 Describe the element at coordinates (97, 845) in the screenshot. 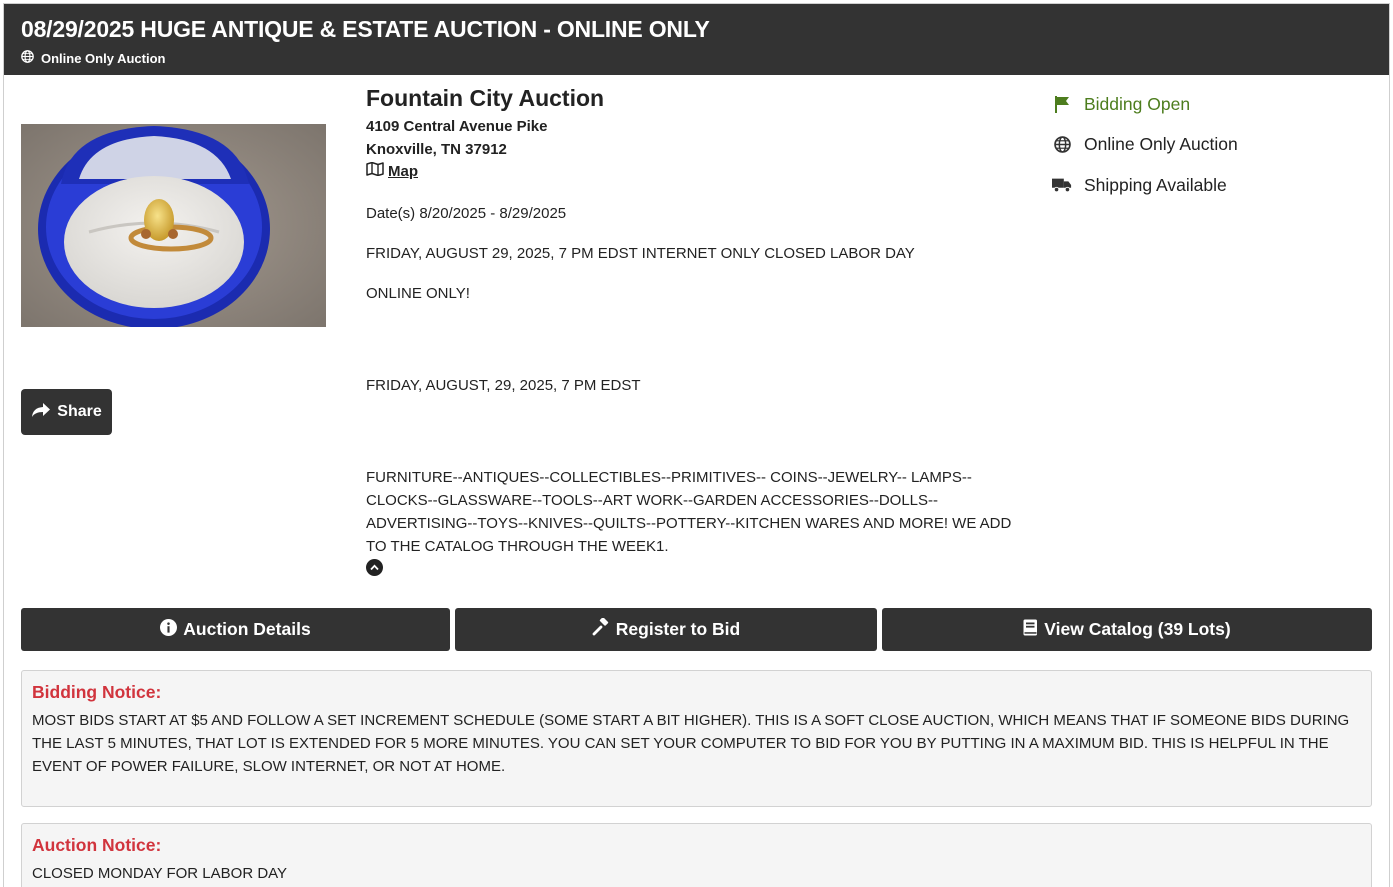

I see `auction-notice-title: Auction Notice:` at that location.